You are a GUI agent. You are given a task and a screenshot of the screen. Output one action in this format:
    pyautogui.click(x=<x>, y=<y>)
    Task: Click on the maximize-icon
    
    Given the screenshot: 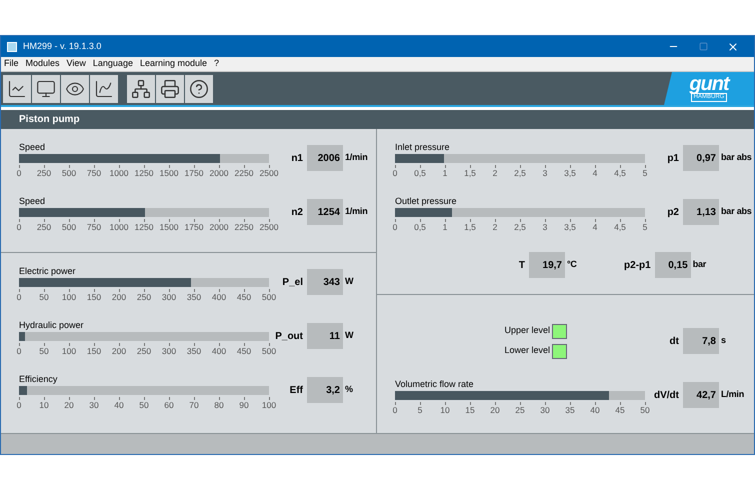 What is the action you would take?
    pyautogui.click(x=703, y=46)
    